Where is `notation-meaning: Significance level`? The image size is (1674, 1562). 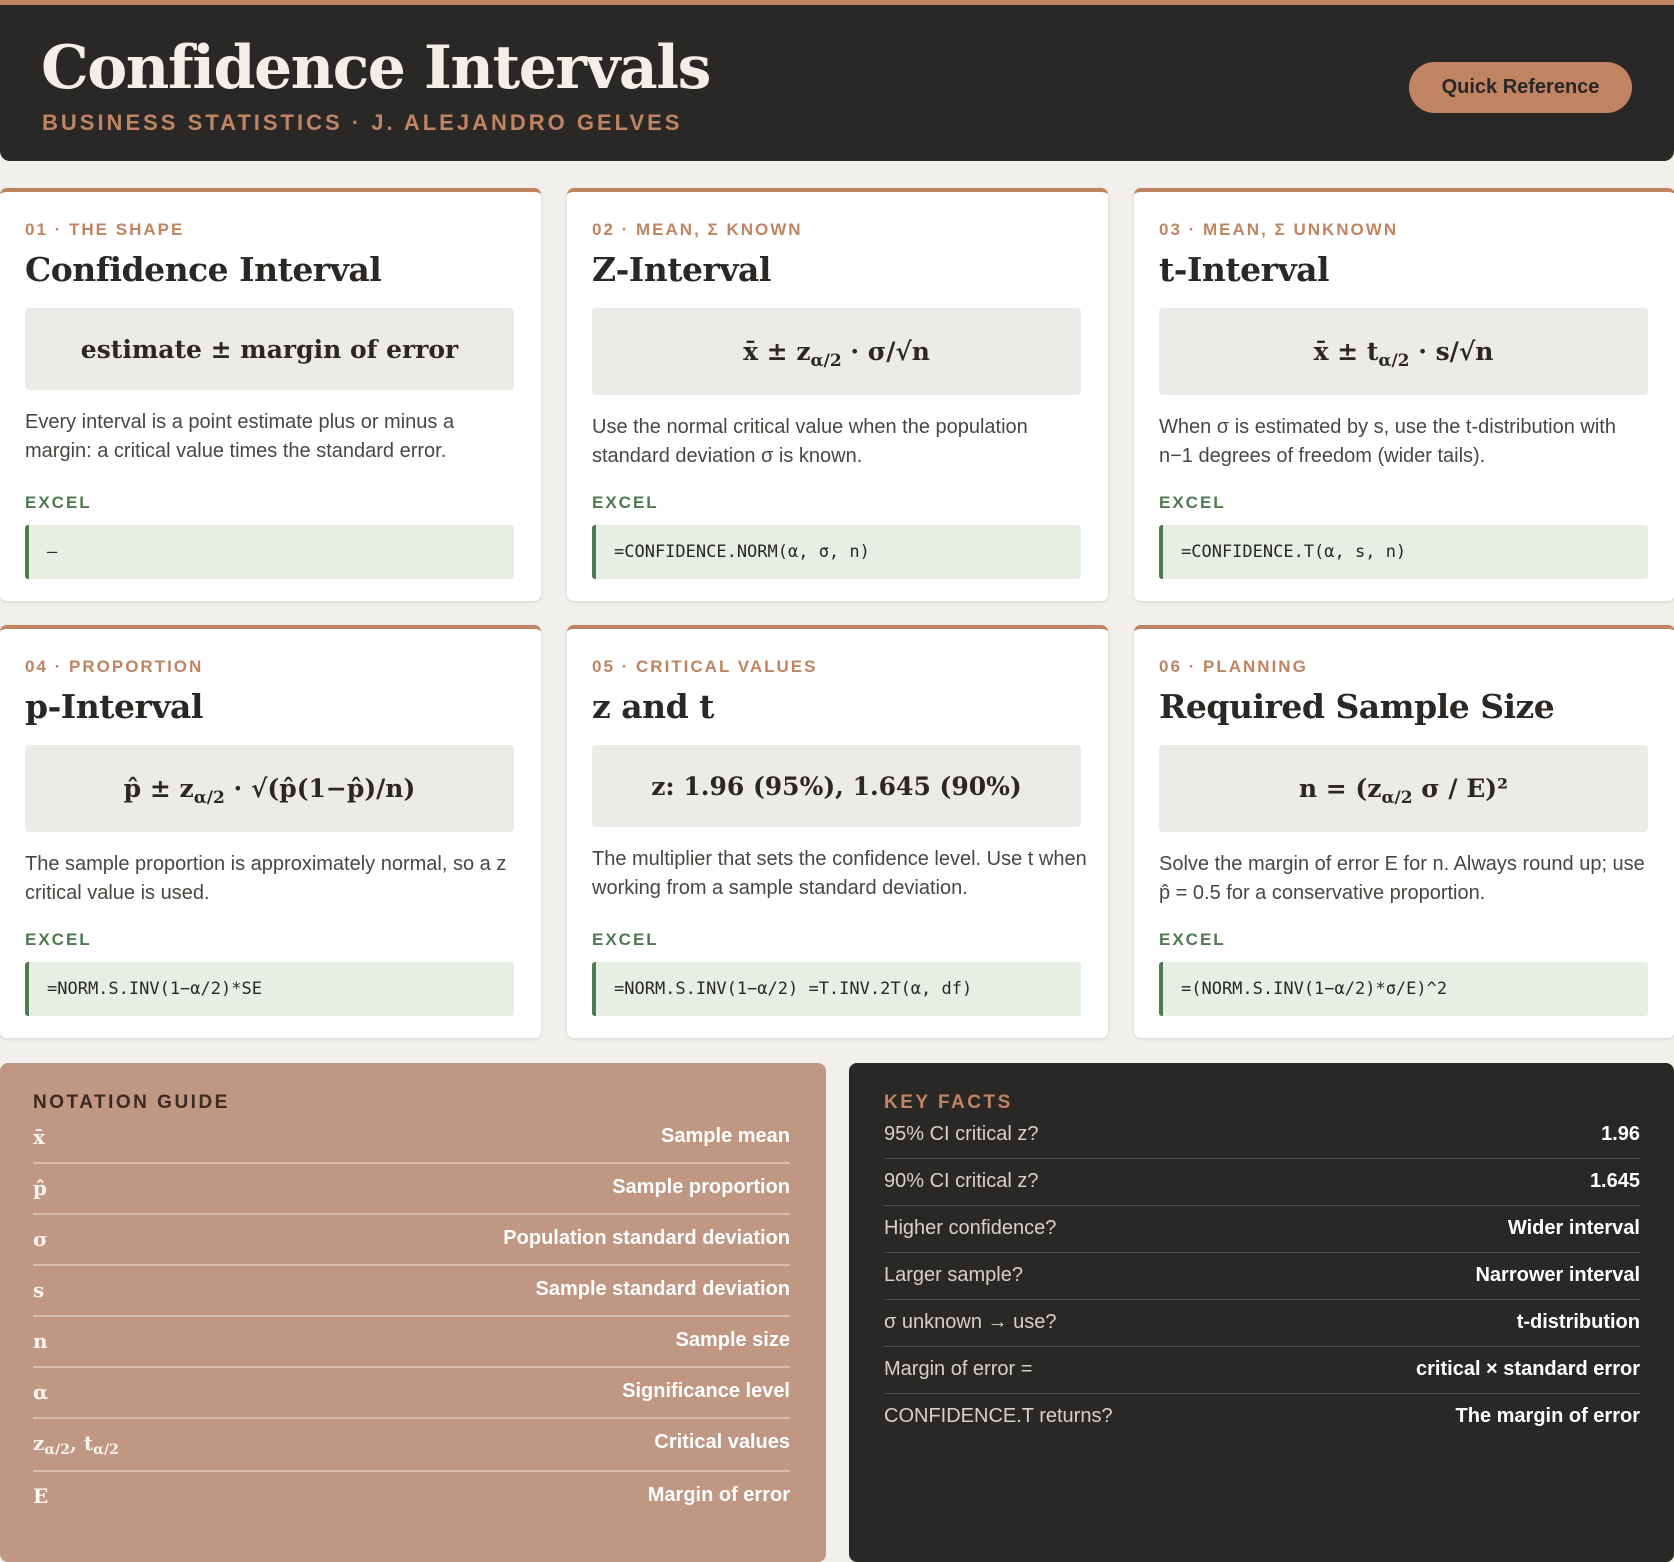 notation-meaning: Significance level is located at coordinates (706, 1391).